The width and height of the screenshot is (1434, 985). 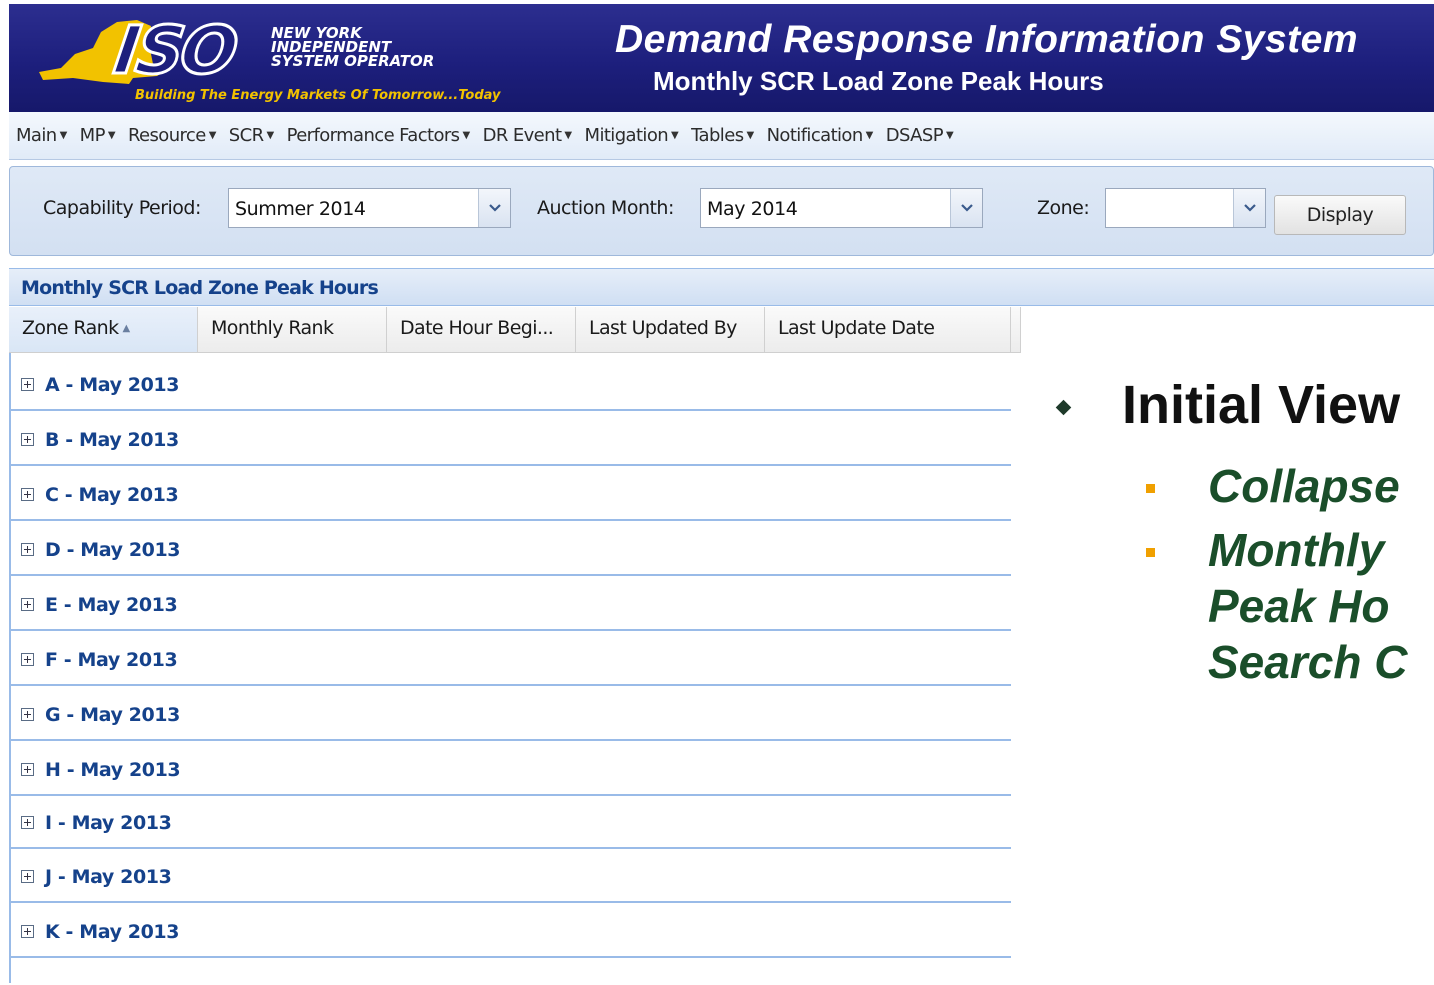 I want to click on group-row-e: E - May 2013, so click(x=511, y=603).